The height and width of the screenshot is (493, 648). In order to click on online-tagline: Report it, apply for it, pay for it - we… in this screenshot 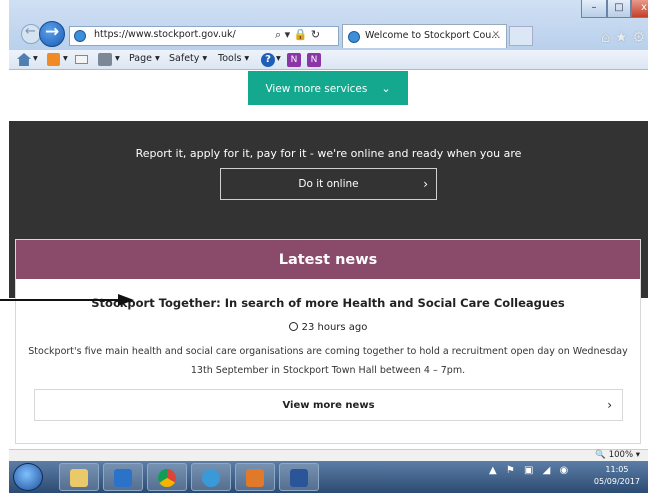, I will do `click(328, 153)`.